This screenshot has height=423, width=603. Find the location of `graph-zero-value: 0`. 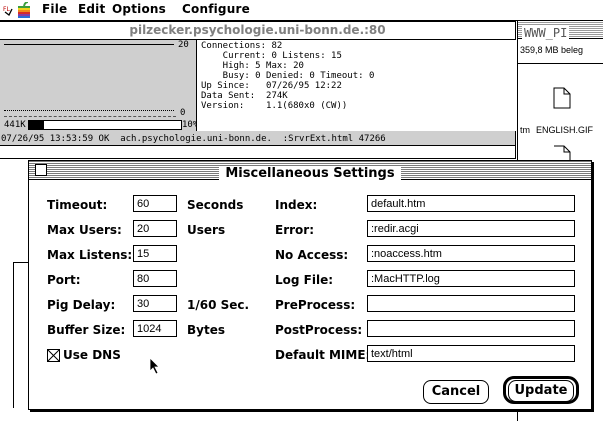

graph-zero-value: 0 is located at coordinates (183, 113).